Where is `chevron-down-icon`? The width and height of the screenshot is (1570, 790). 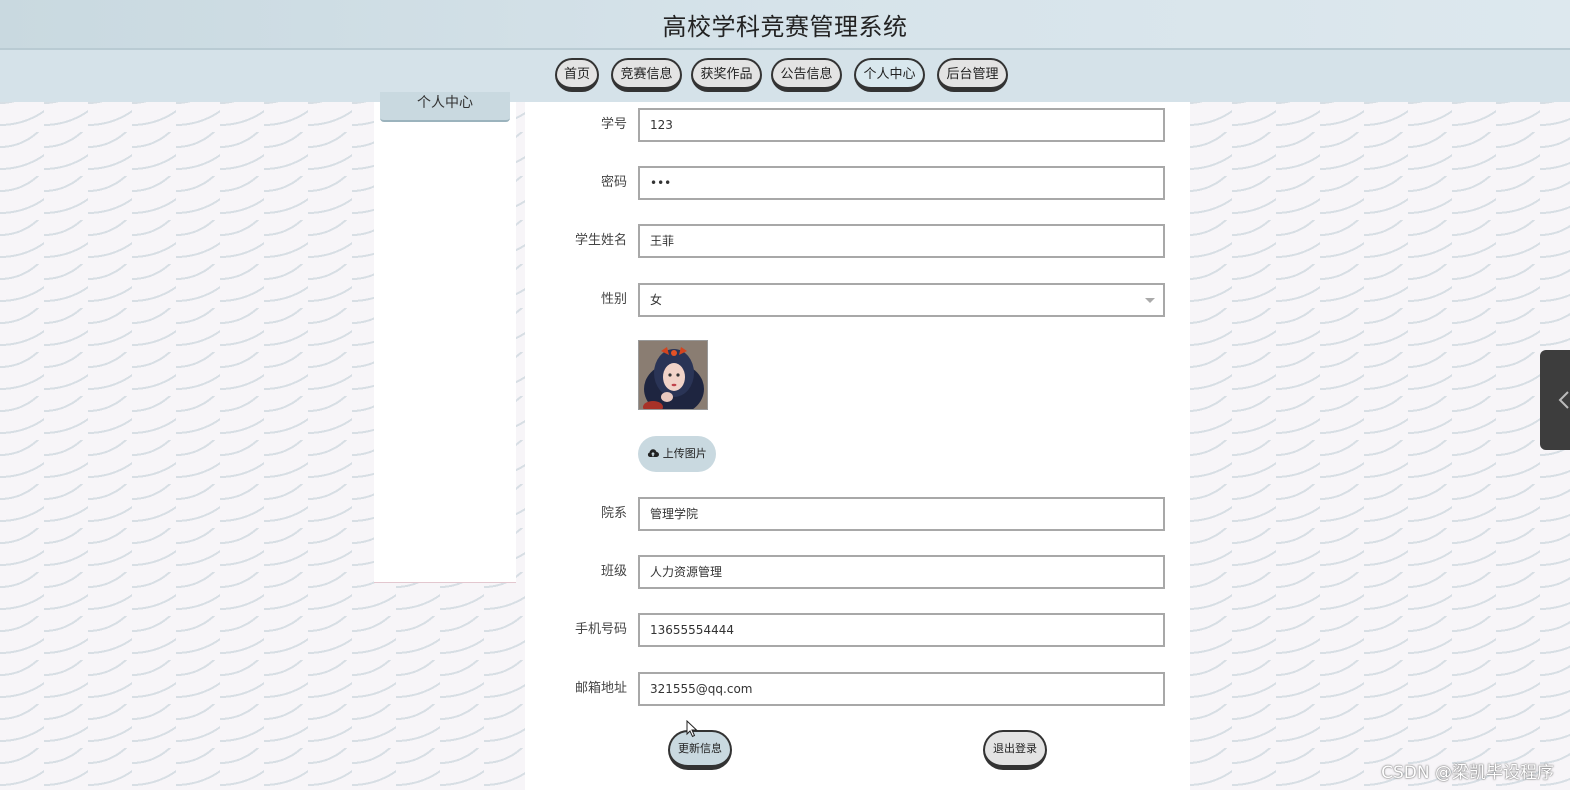
chevron-down-icon is located at coordinates (1150, 300).